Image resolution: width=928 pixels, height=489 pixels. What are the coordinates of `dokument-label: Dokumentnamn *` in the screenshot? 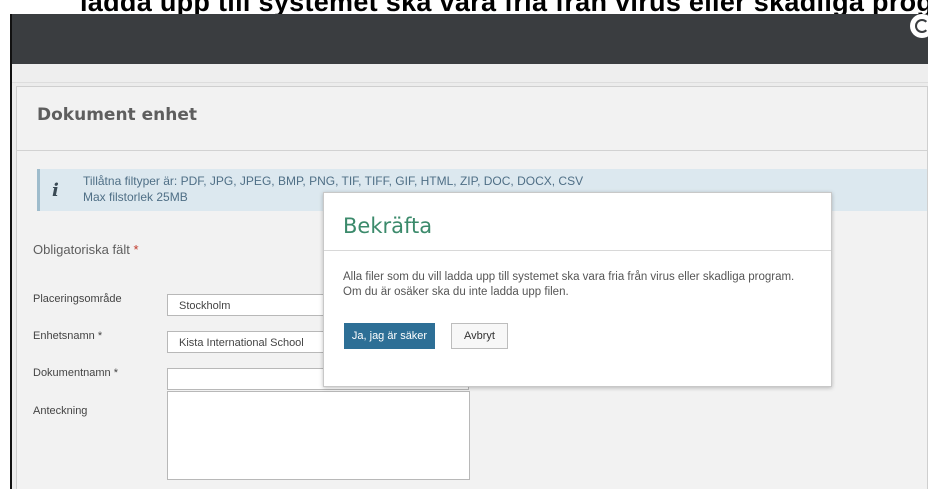 It's located at (75, 373).